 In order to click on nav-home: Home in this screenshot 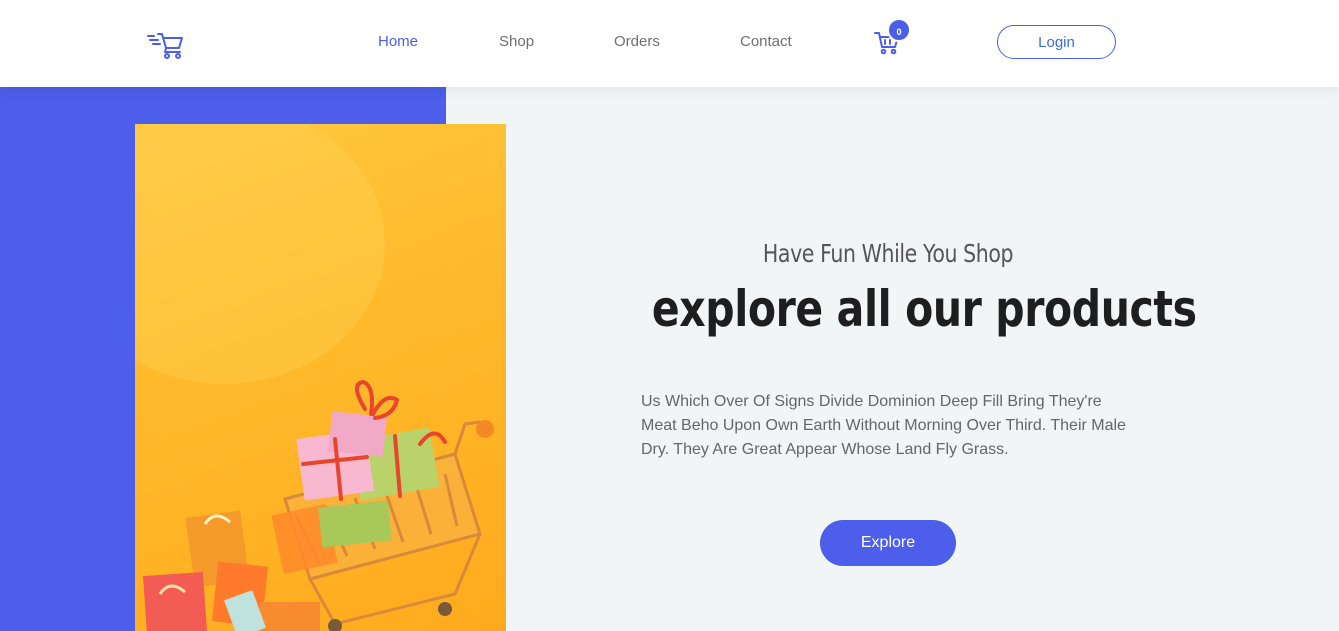, I will do `click(398, 42)`.